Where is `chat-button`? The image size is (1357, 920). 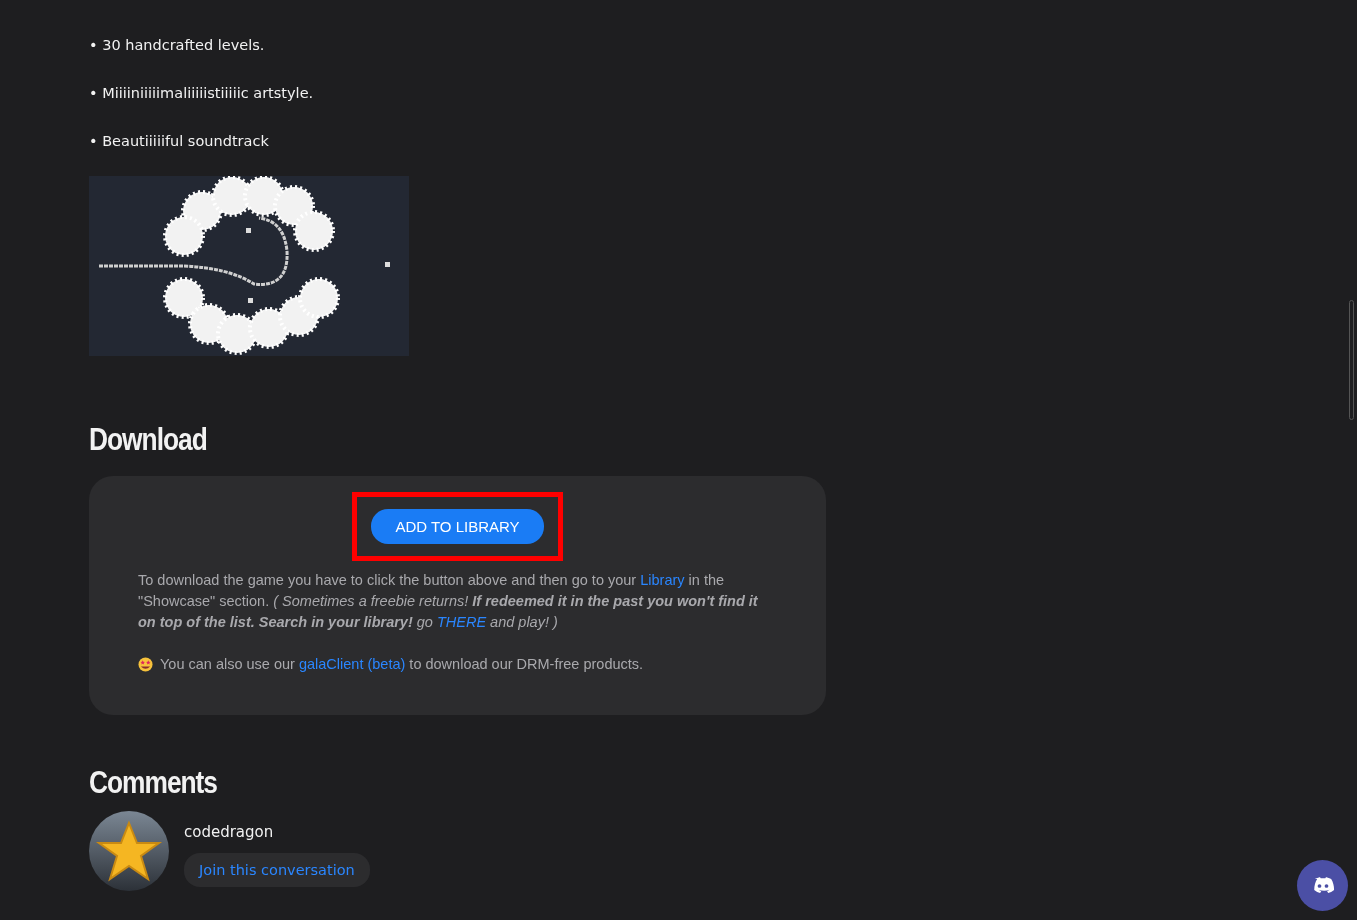
chat-button is located at coordinates (1322, 885).